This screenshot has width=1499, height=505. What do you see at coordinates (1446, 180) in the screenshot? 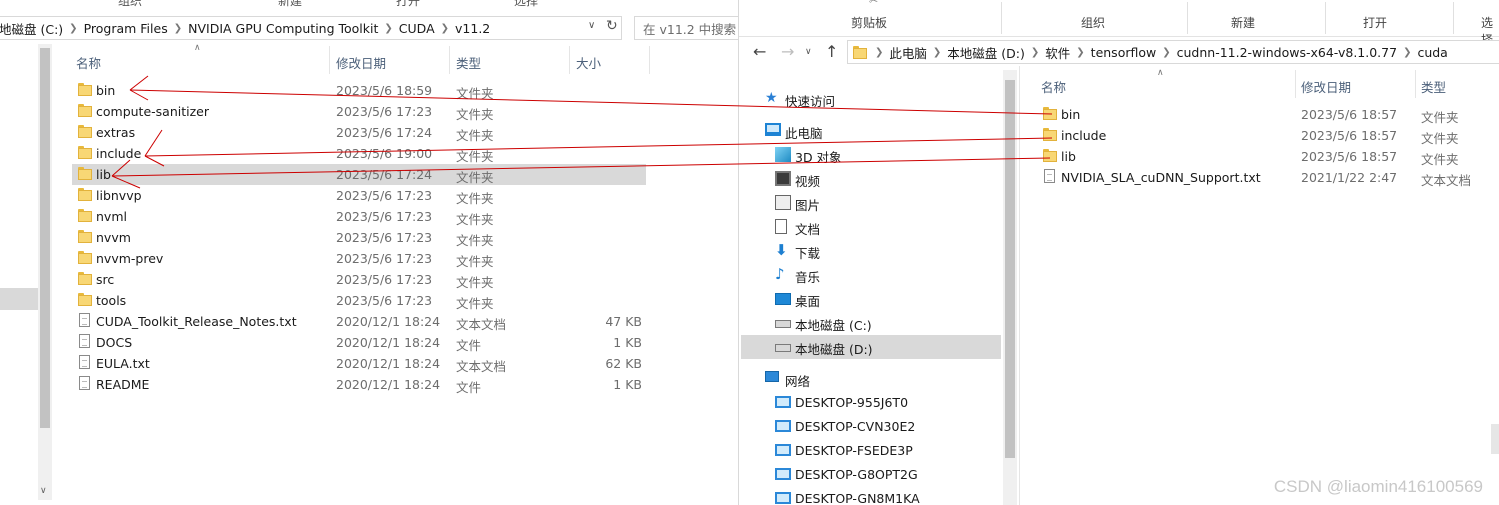
I see `file-type: 文本文档` at bounding box center [1446, 180].